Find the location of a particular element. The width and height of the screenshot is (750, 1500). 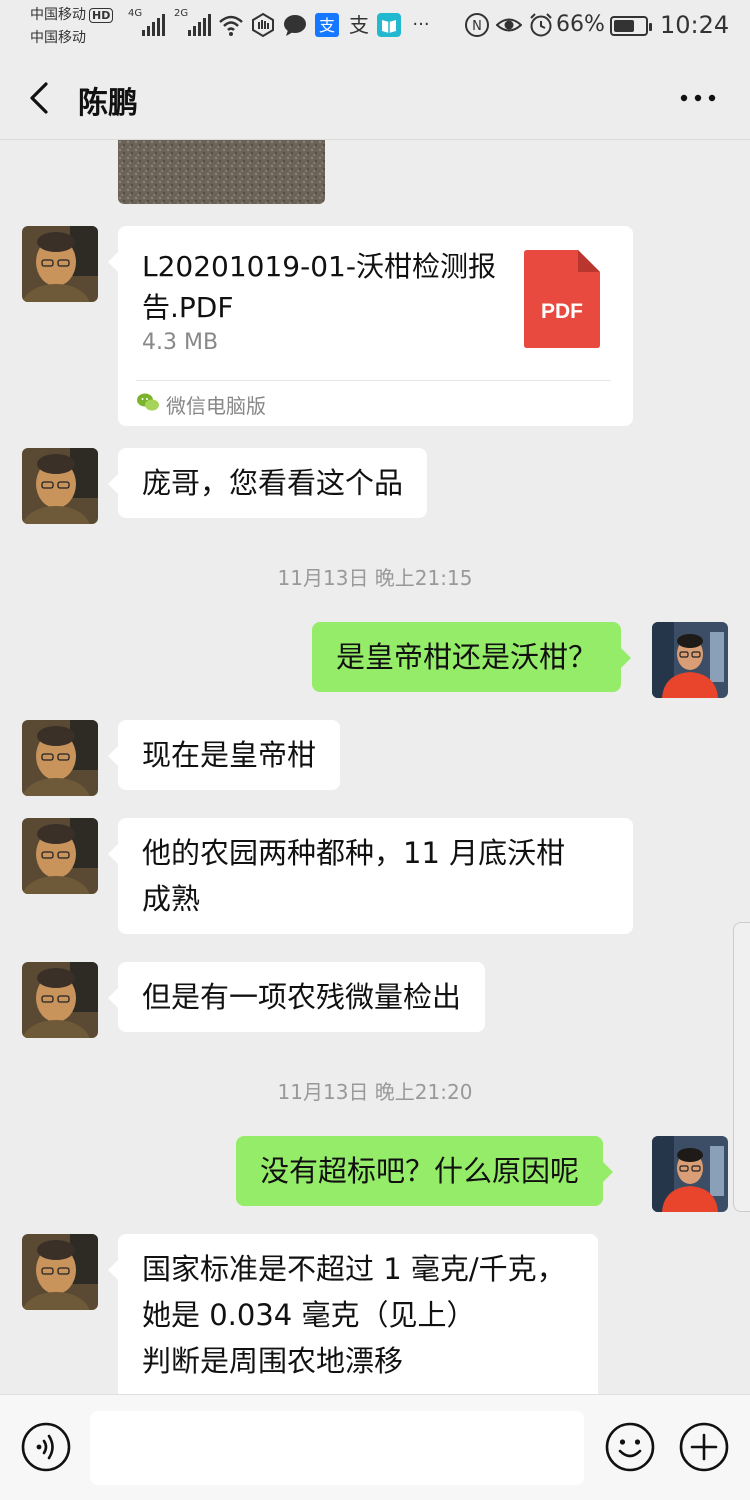

message-bubble-outgoing: 是皇帝柑还是沃柑？ is located at coordinates (472, 657).